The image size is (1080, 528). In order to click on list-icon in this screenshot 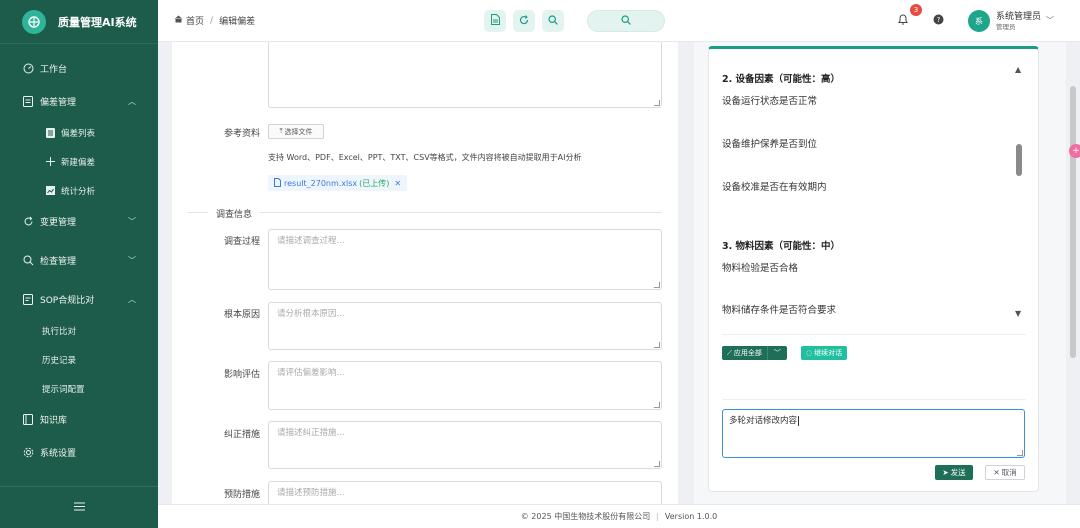, I will do `click(50, 132)`.